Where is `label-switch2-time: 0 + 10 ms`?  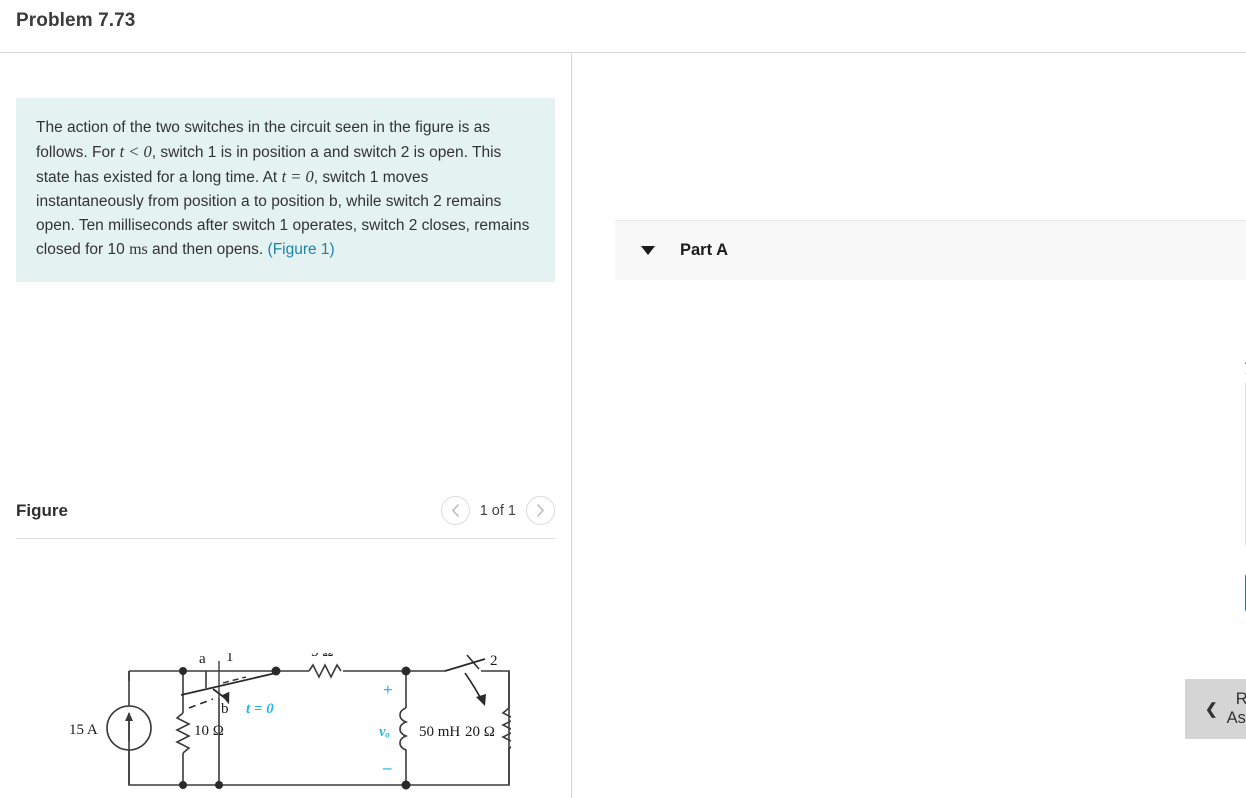 label-switch2-time: 0 + 10 ms is located at coordinates (385, 654).